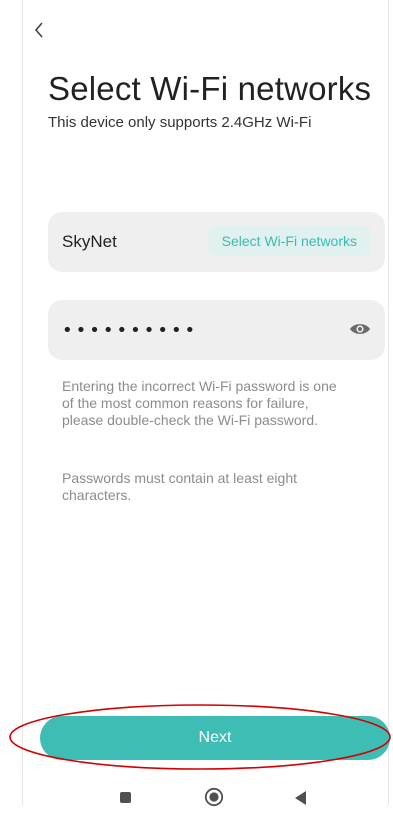  I want to click on password-field, so click(192, 330).